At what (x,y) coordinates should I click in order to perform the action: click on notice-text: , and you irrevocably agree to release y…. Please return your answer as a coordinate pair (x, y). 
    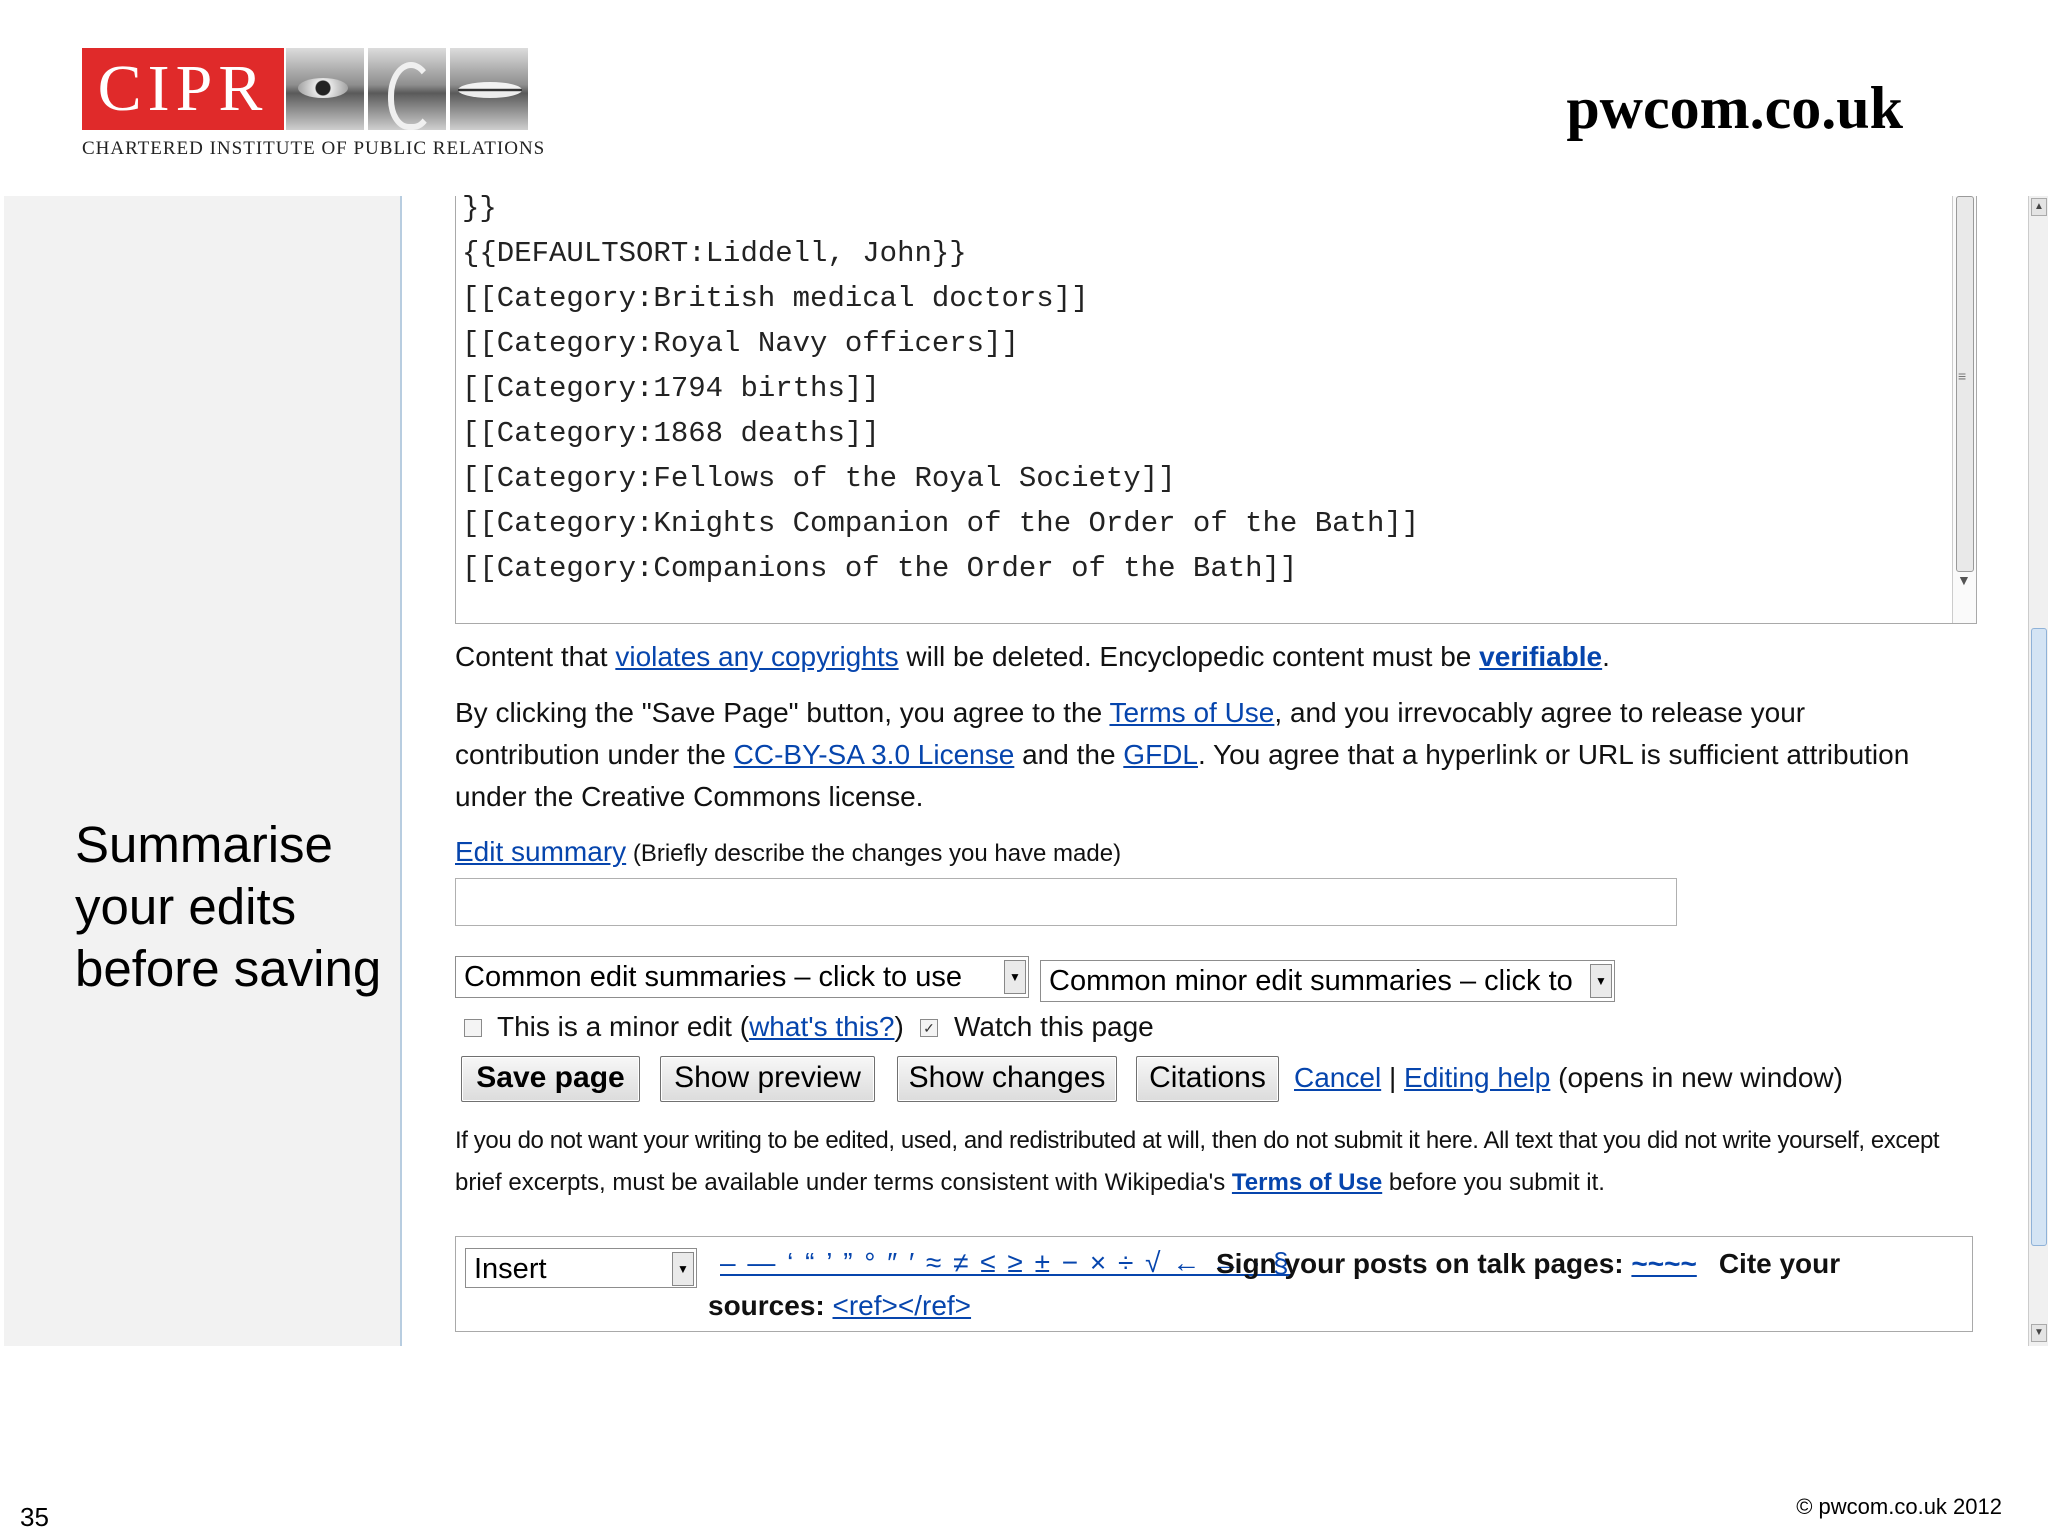
    Looking at the image, I should click on (1540, 712).